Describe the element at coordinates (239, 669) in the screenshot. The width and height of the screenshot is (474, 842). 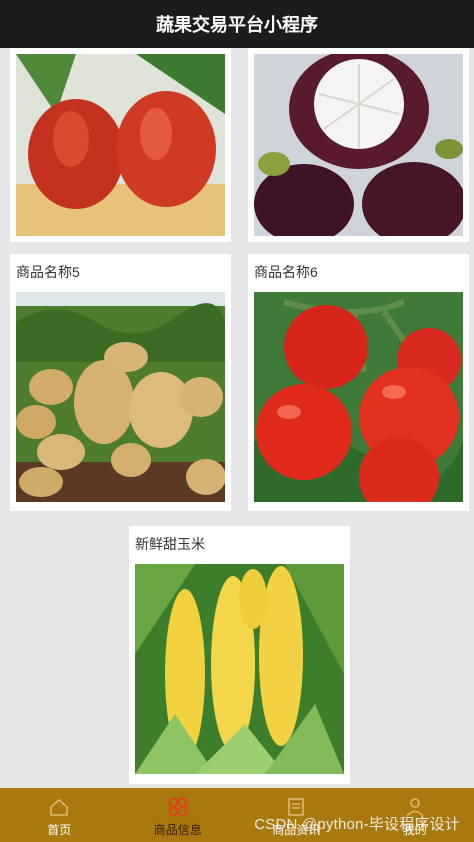
I see `sweet-corn-photo` at that location.